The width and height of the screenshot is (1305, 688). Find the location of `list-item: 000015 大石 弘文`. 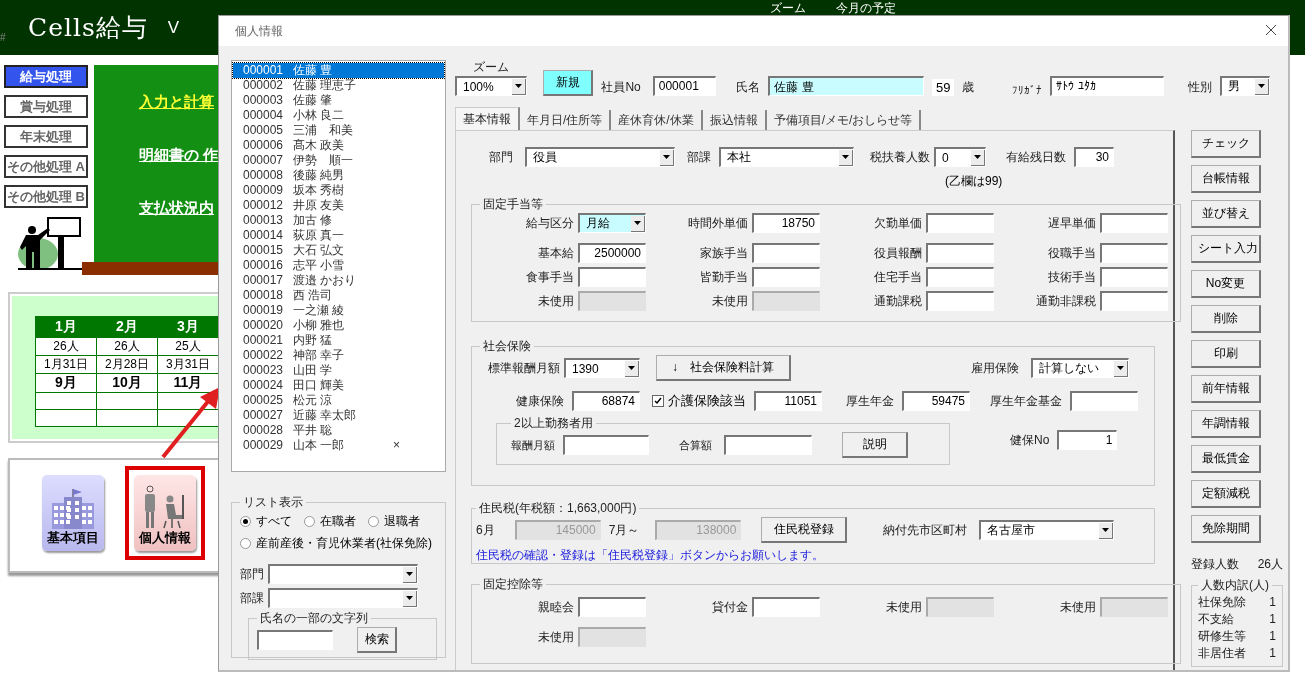

list-item: 000015 大石 弘文 is located at coordinates (338, 250).